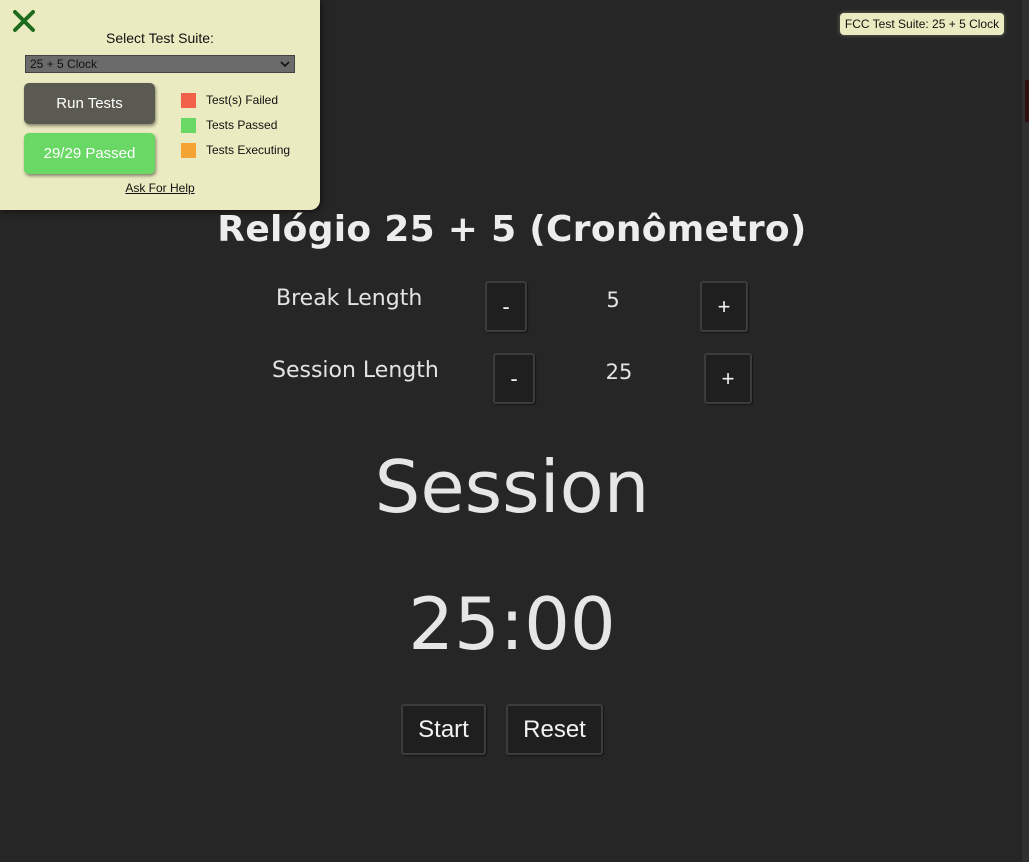  I want to click on edge-marker, so click(1027, 101).